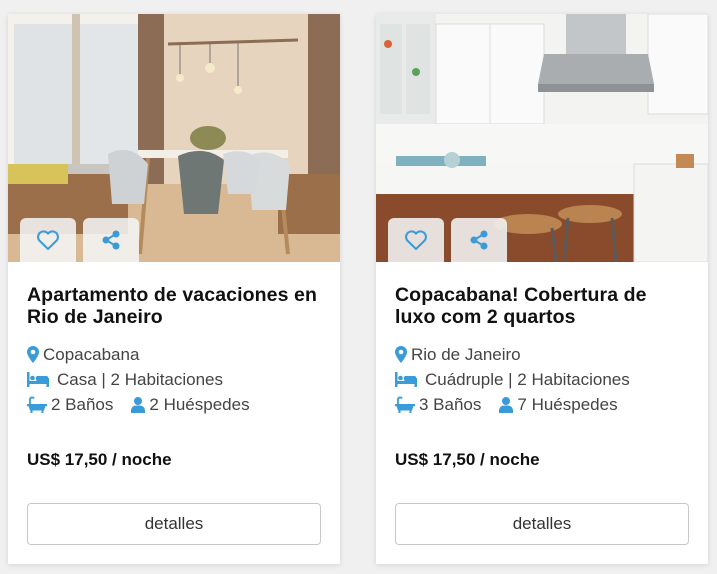  I want to click on listing-guests: 7 Huéspedes, so click(567, 404).